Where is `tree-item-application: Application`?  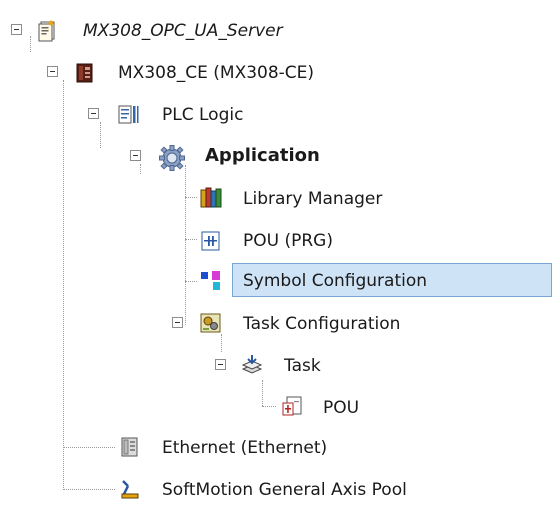 tree-item-application: Application is located at coordinates (200, 157).